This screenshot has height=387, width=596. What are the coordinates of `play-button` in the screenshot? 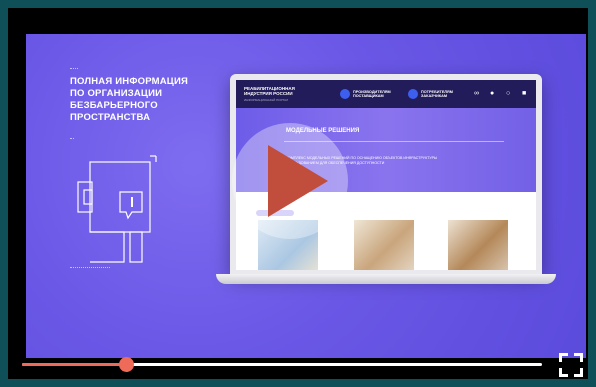 It's located at (290, 181).